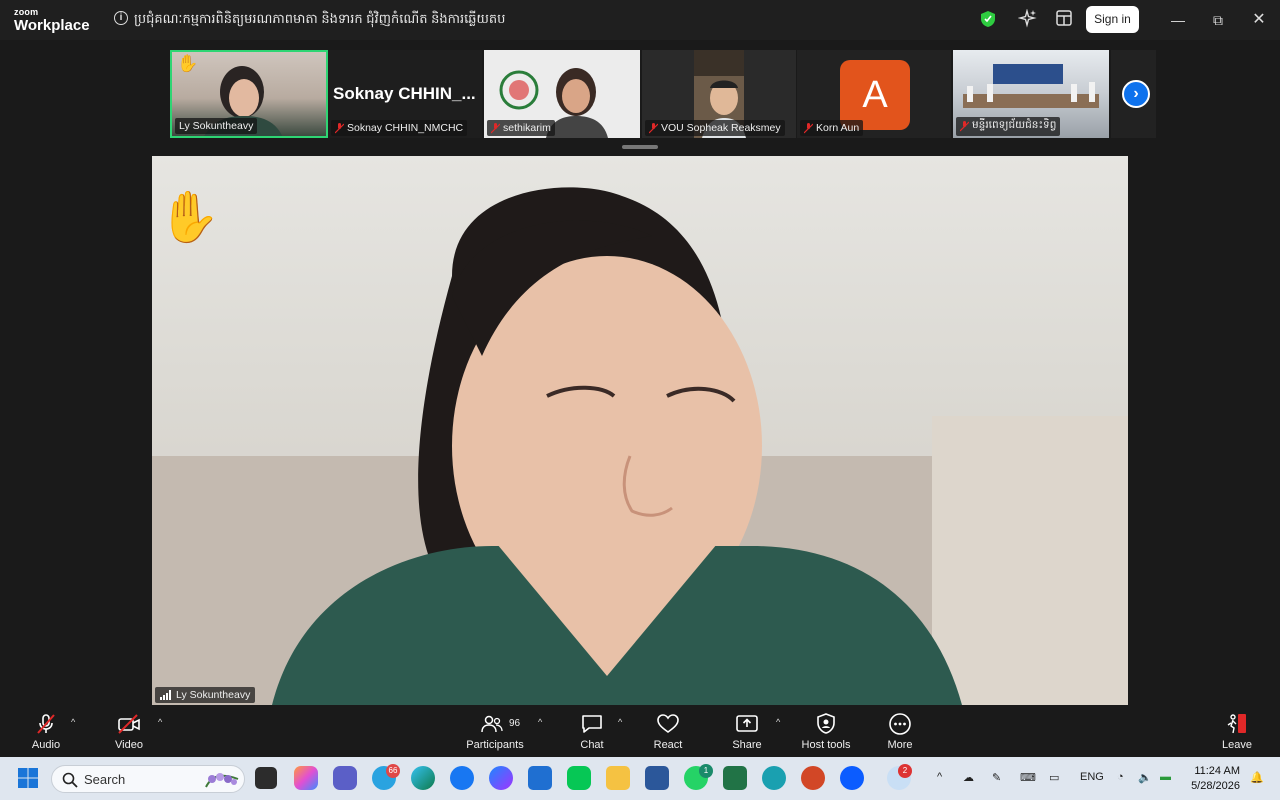 This screenshot has width=1280, height=800. I want to click on participant-tile: VOU Sopheak Reaksmey, so click(719, 94).